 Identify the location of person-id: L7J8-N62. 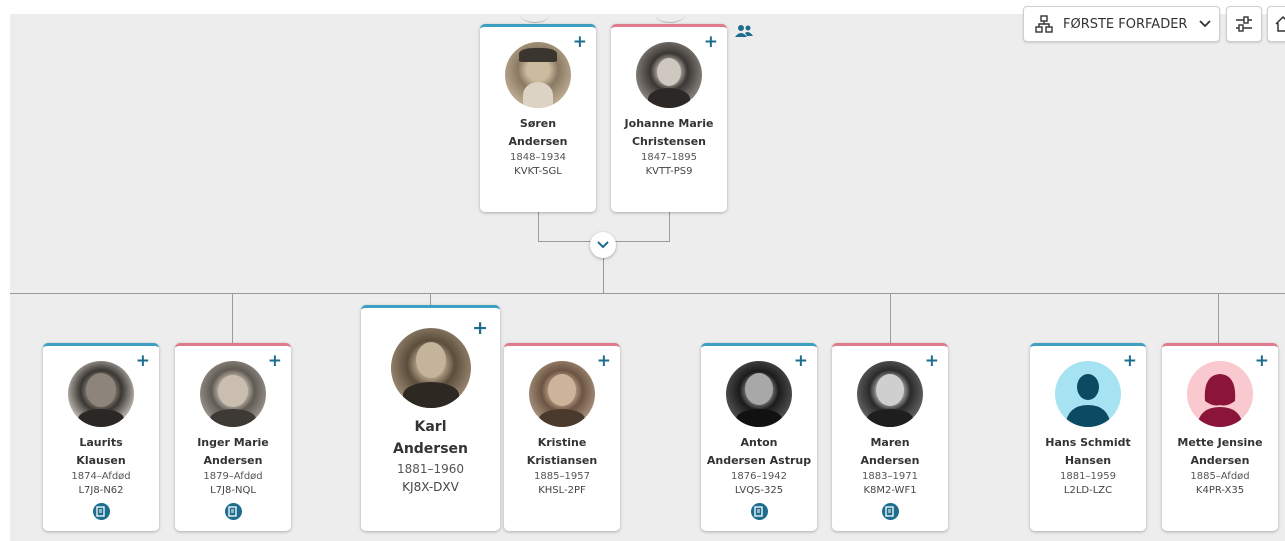
(101, 490).